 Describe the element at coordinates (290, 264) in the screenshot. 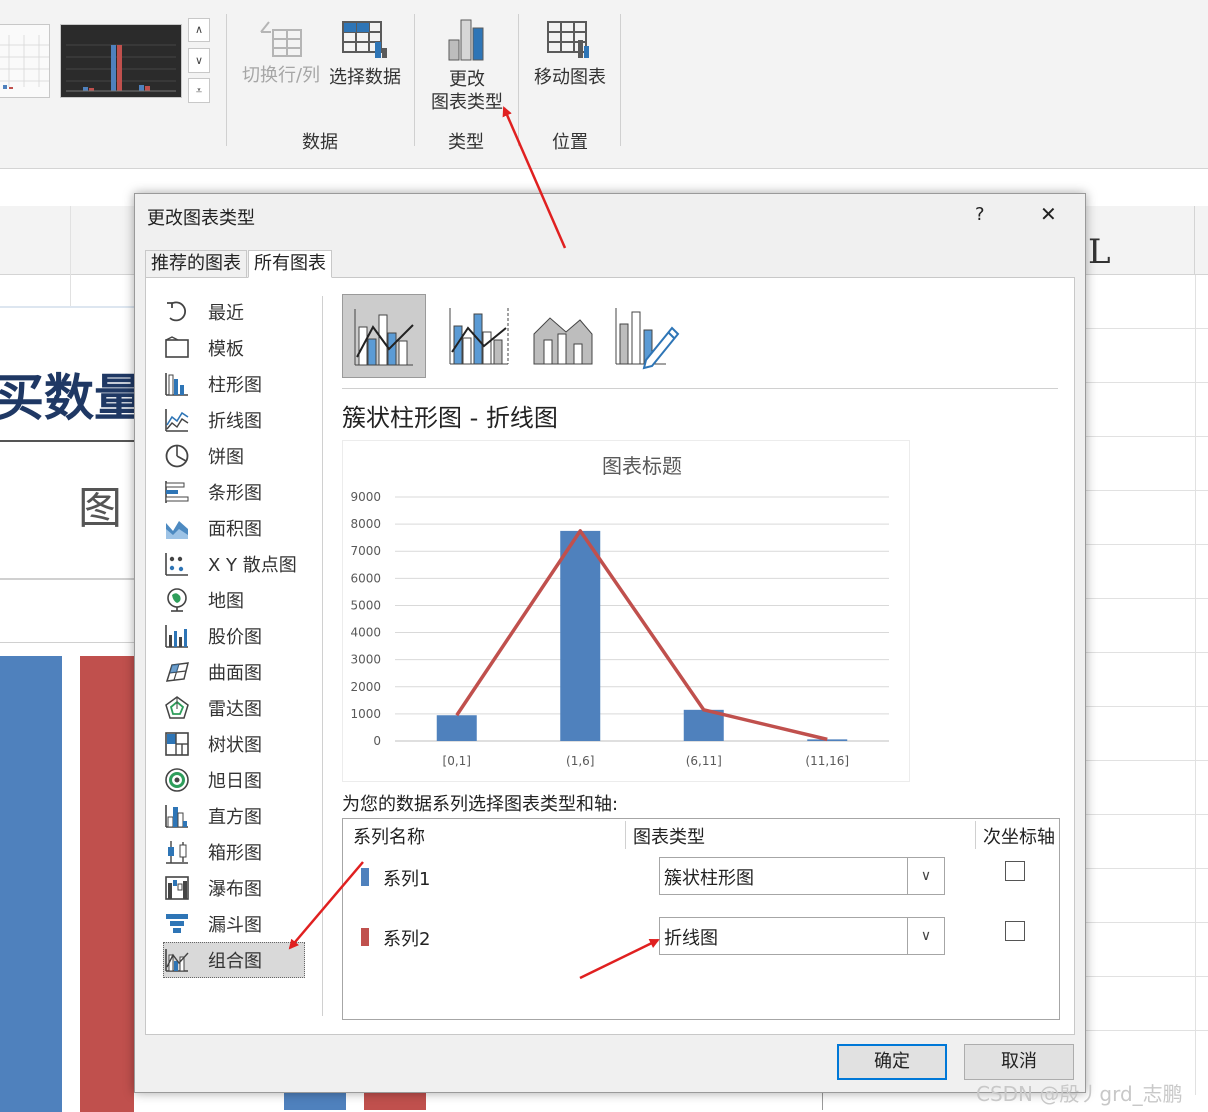

I see `tab-all-charts: 所有图表` at that location.